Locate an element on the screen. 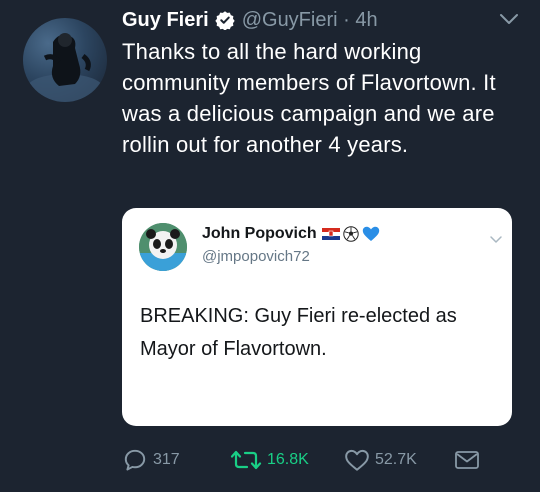  chevron-down-icon is located at coordinates (509, 19).